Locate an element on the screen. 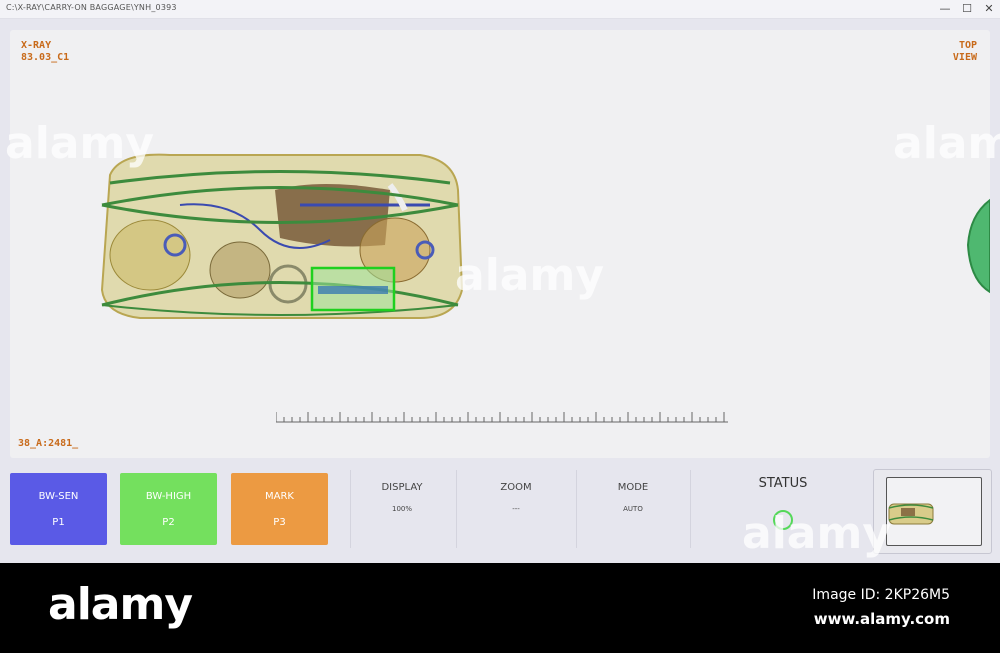  minimize-icon: — is located at coordinates (945, 8).